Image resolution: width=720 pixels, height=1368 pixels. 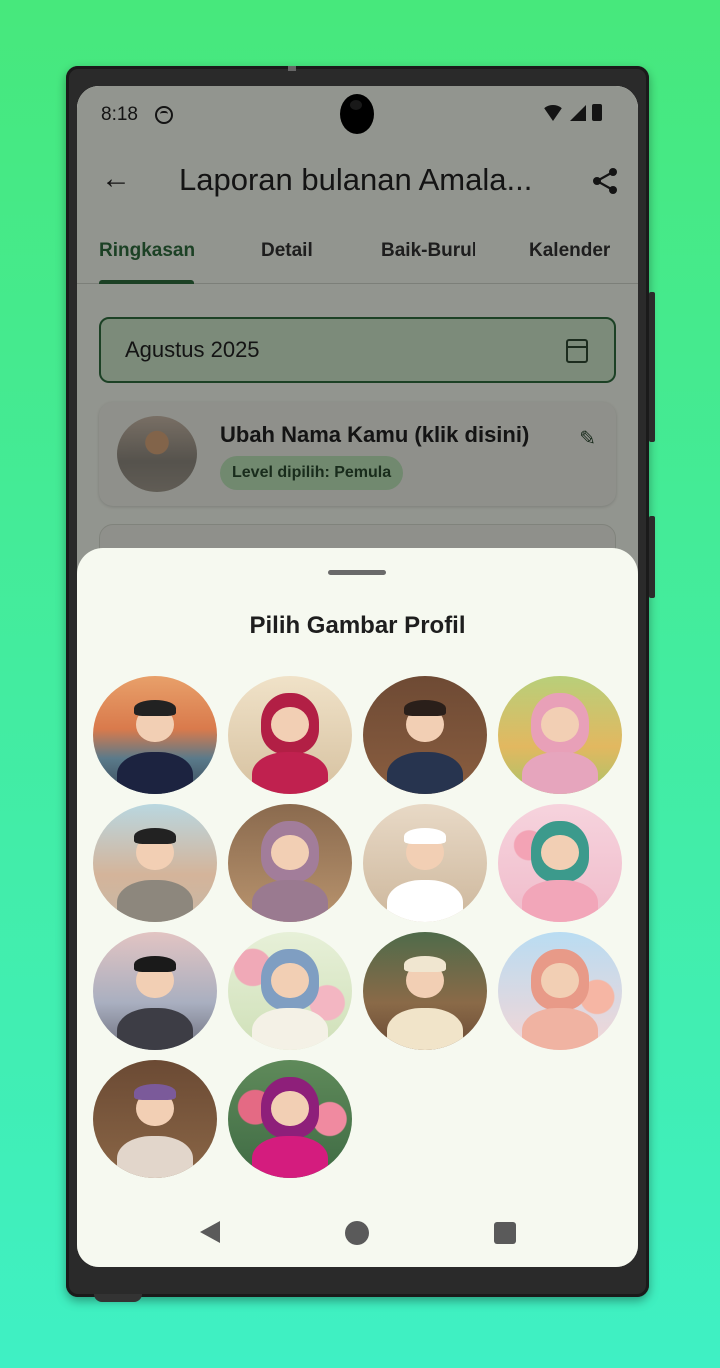 I want to click on drag-handle, so click(x=357, y=572).